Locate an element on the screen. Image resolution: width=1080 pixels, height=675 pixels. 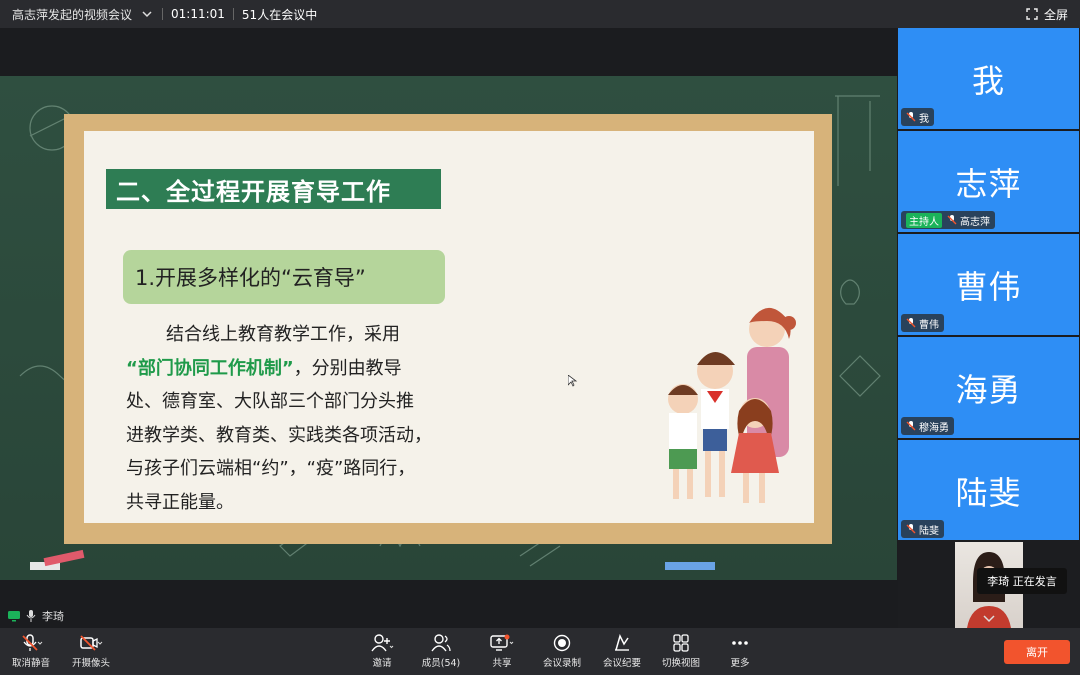
record-button: 会议录制 is located at coordinates (562, 651).